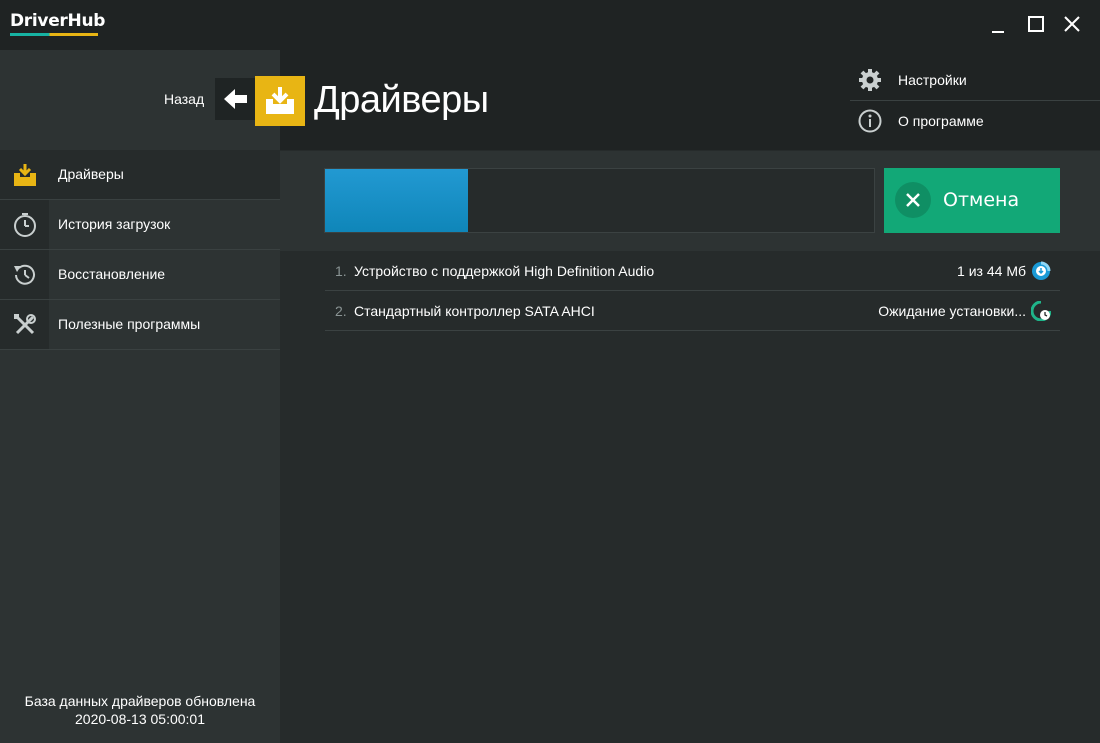  Describe the element at coordinates (401, 100) in the screenshot. I see `page-title: Драйверы` at that location.